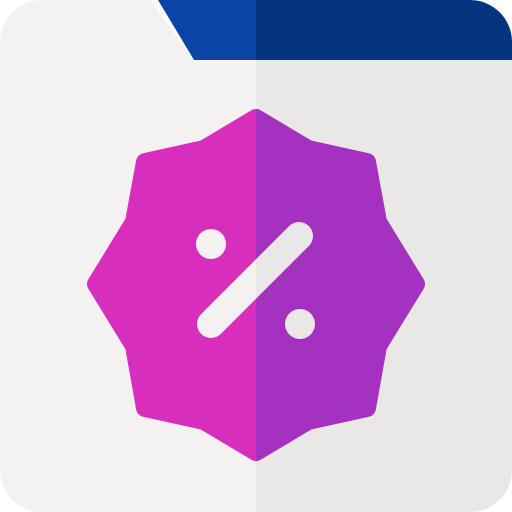  I want to click on percent-dot-top, so click(211, 244).